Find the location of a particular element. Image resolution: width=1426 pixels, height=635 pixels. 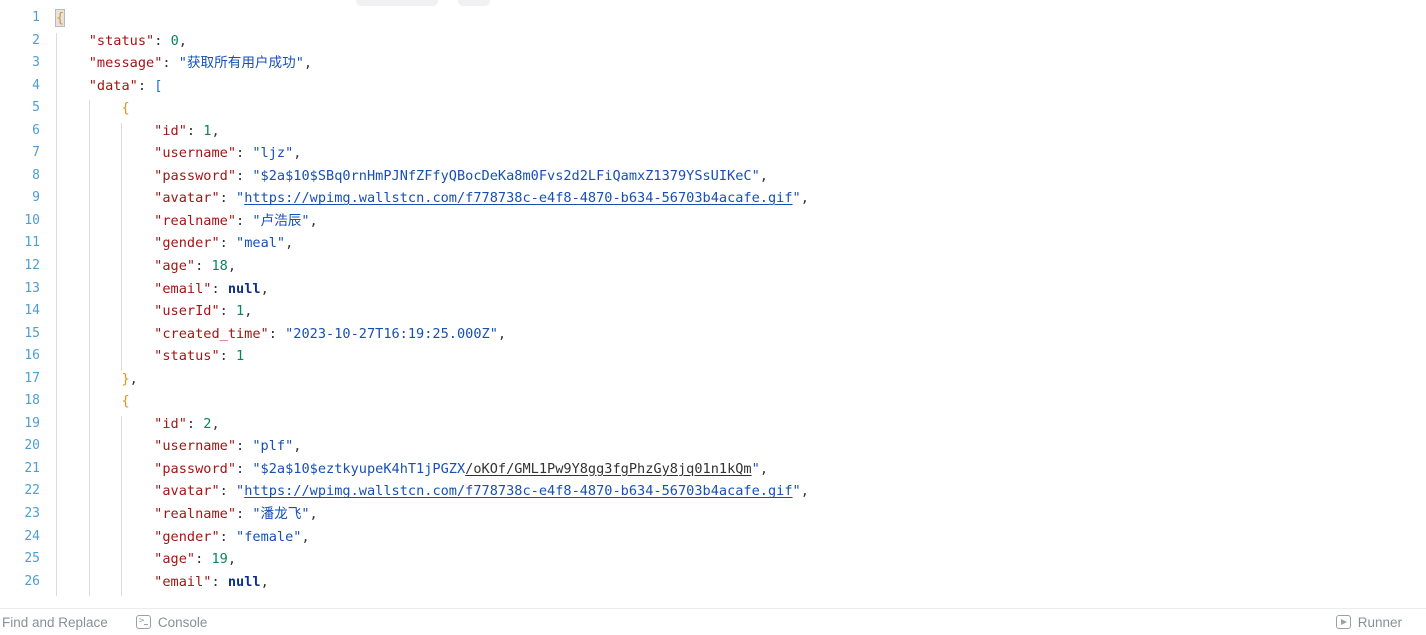

code-line-content: "message": "获取所有用户成功", is located at coordinates (200, 63).